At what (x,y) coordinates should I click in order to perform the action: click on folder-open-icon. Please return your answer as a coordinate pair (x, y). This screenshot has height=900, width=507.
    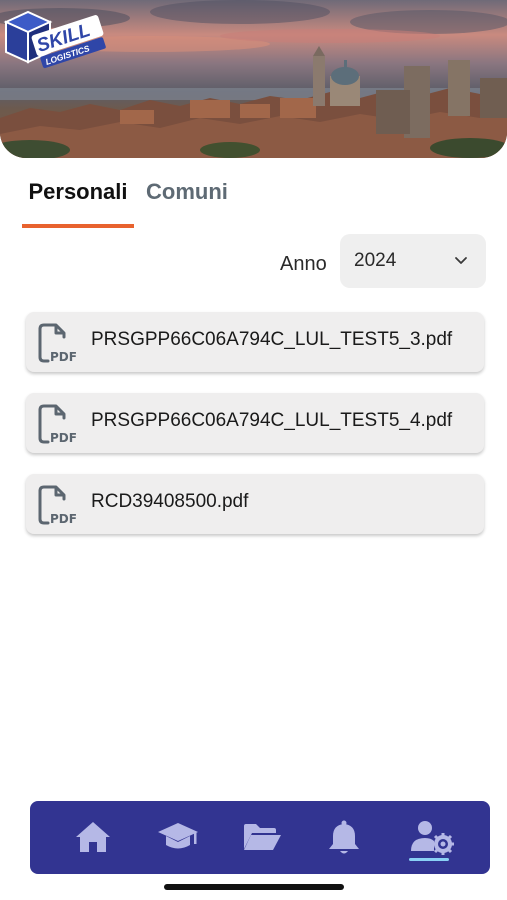
    Looking at the image, I should click on (262, 837).